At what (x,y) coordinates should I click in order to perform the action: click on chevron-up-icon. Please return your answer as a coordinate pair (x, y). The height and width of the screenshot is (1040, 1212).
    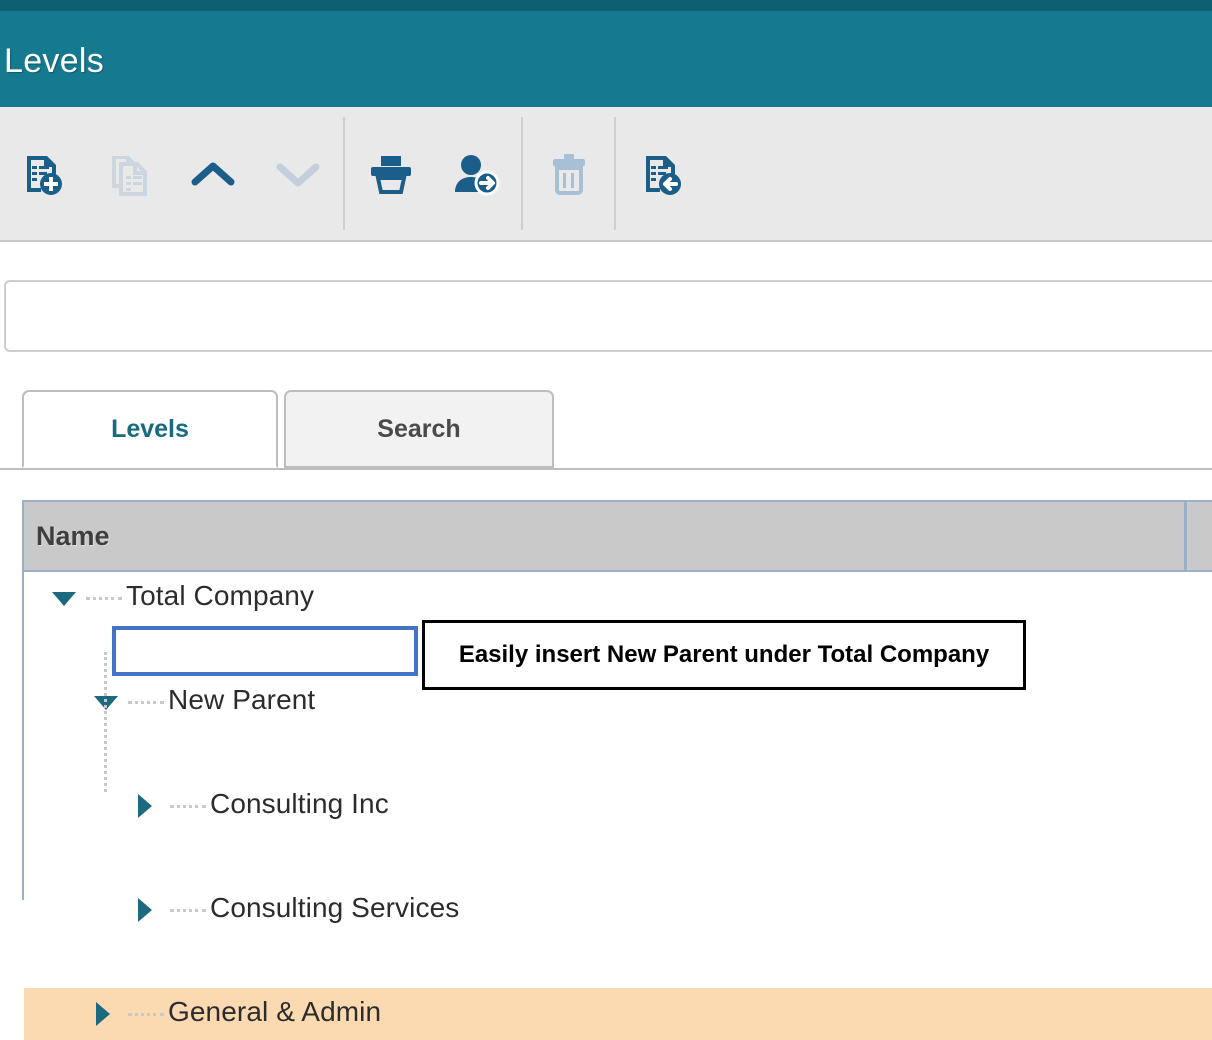
    Looking at the image, I should click on (212, 173).